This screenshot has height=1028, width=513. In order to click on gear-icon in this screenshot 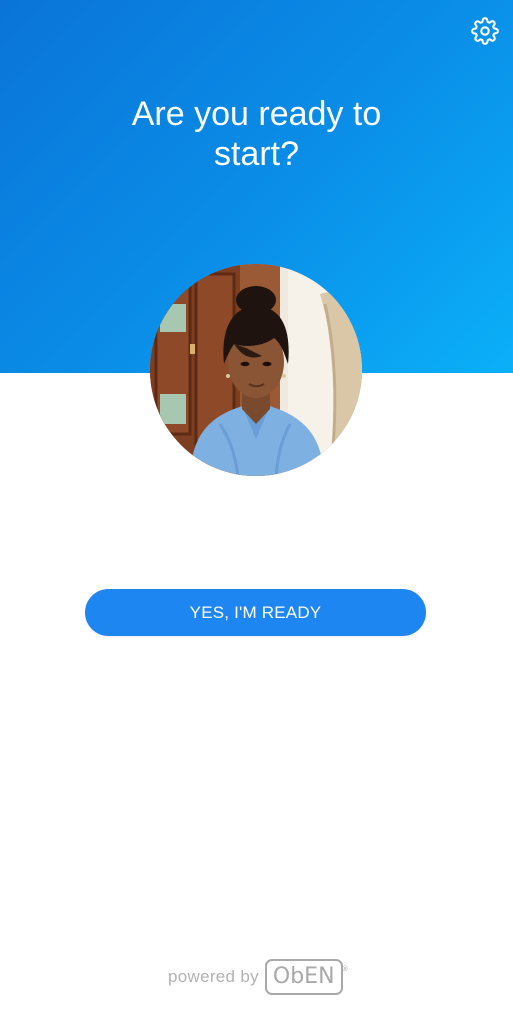, I will do `click(485, 31)`.